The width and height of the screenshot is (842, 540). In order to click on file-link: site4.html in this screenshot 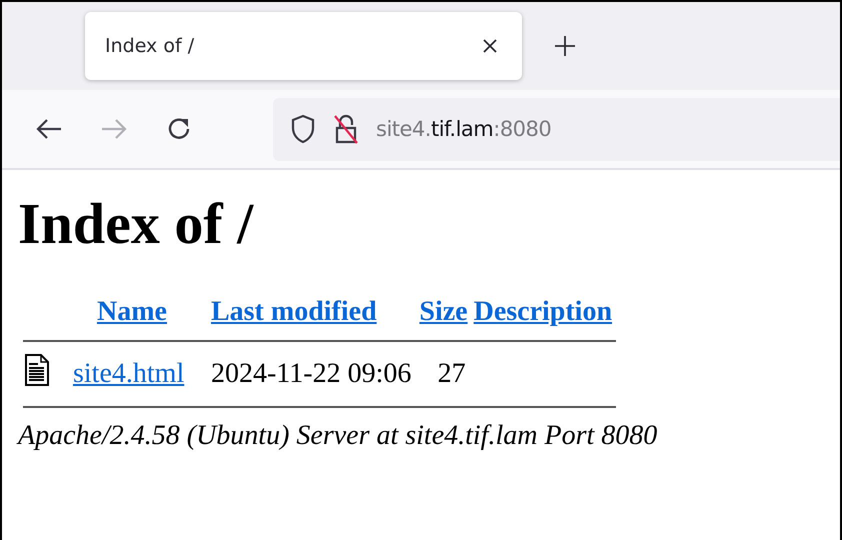, I will do `click(128, 373)`.